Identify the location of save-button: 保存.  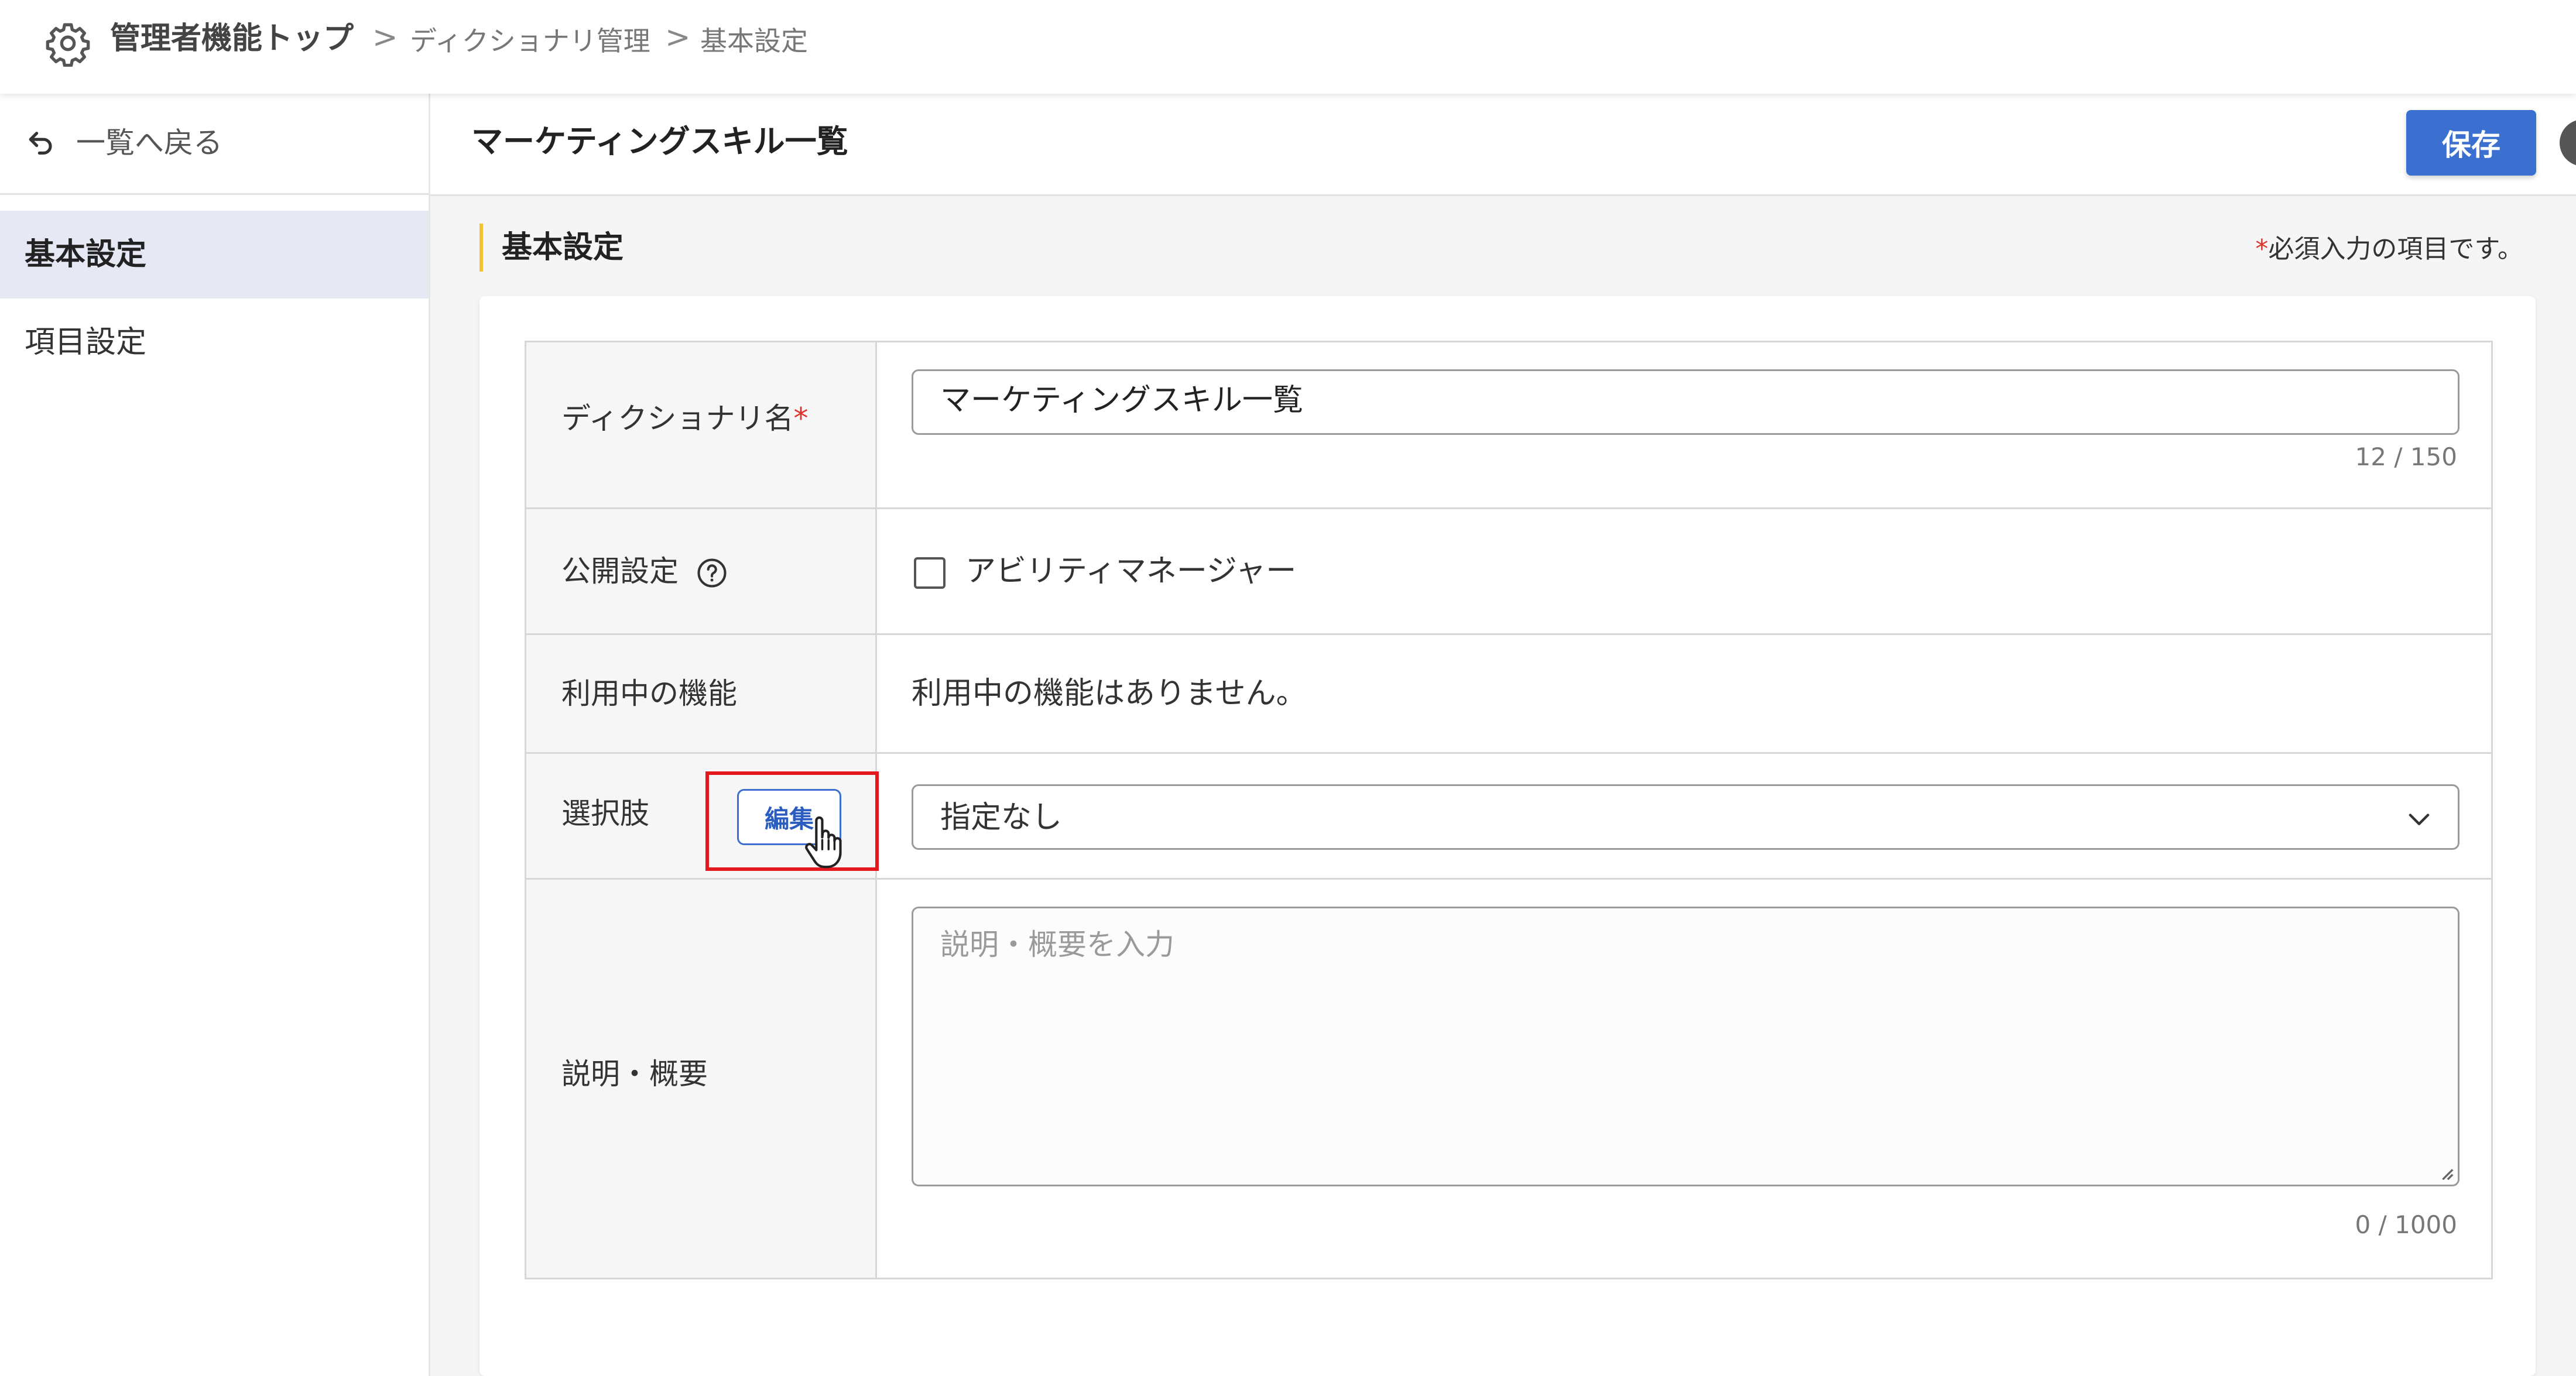
(2471, 143).